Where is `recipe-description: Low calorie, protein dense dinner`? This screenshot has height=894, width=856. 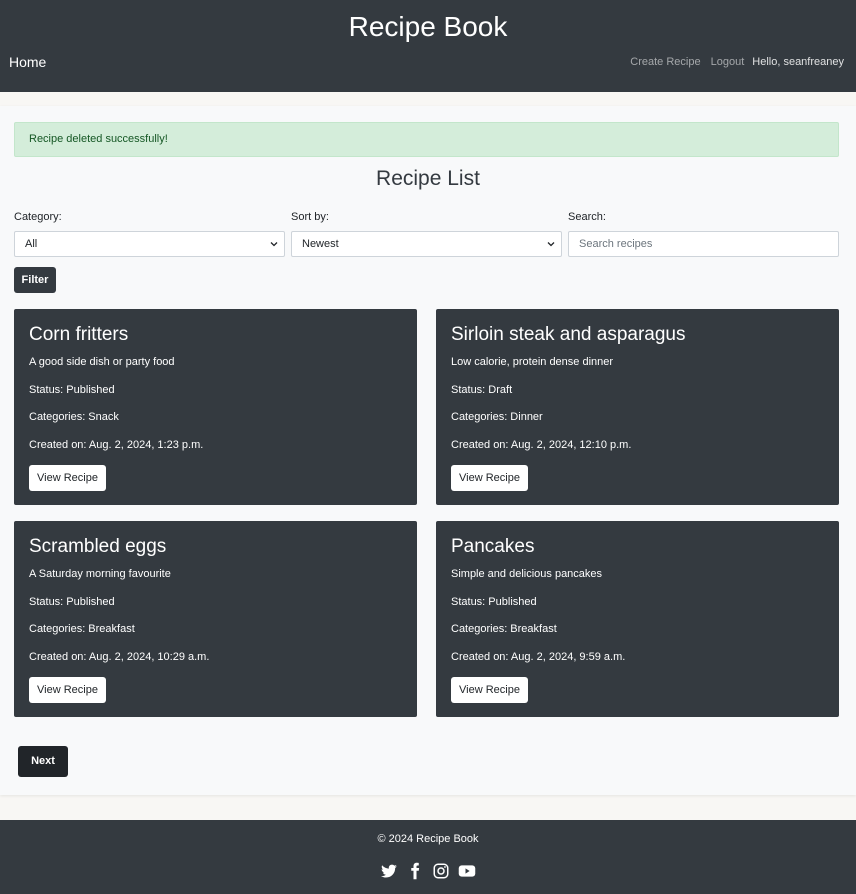
recipe-description: Low calorie, protein dense dinner is located at coordinates (532, 362).